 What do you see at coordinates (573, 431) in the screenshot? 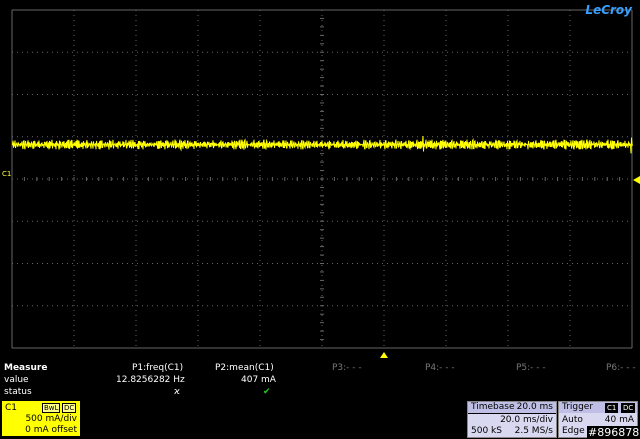
I see `trigger-type: Edge` at bounding box center [573, 431].